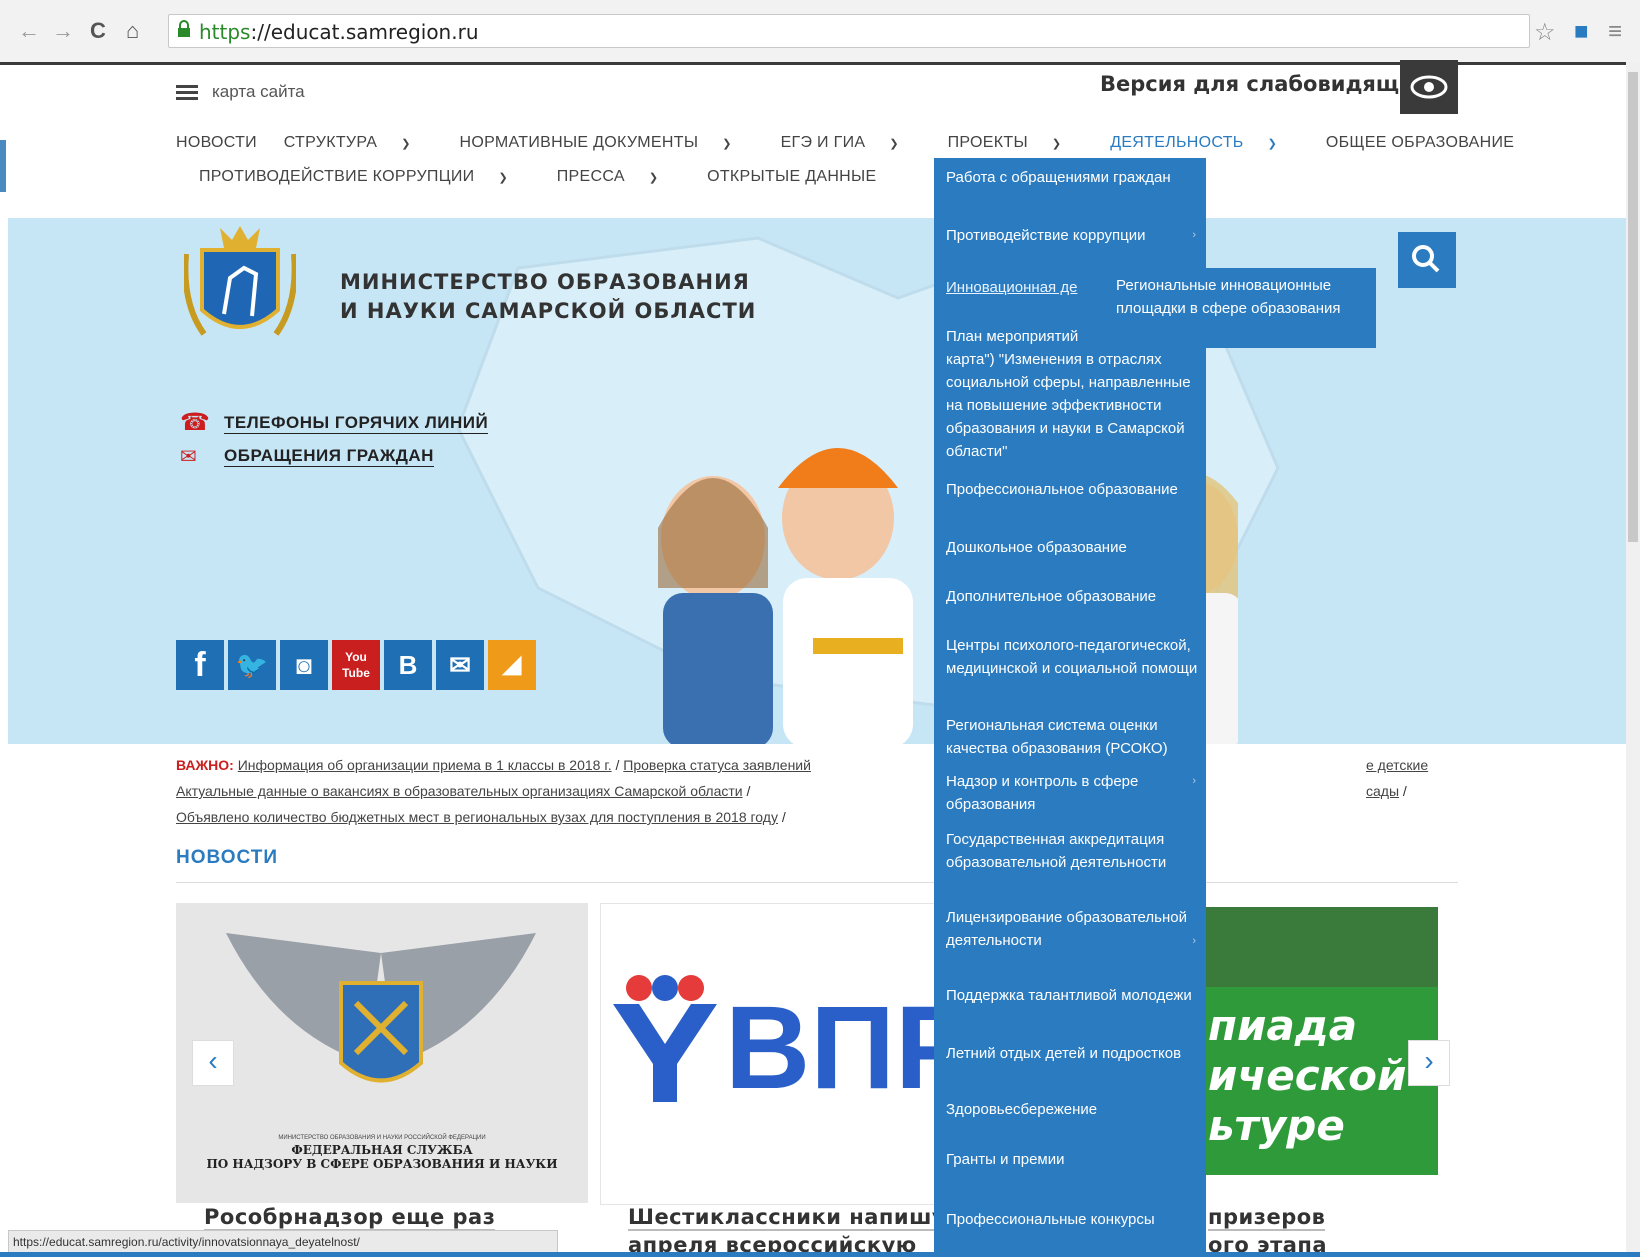 Image resolution: width=1640 pixels, height=1257 pixels. I want to click on carousel-prev-button: ‹, so click(213, 1063).